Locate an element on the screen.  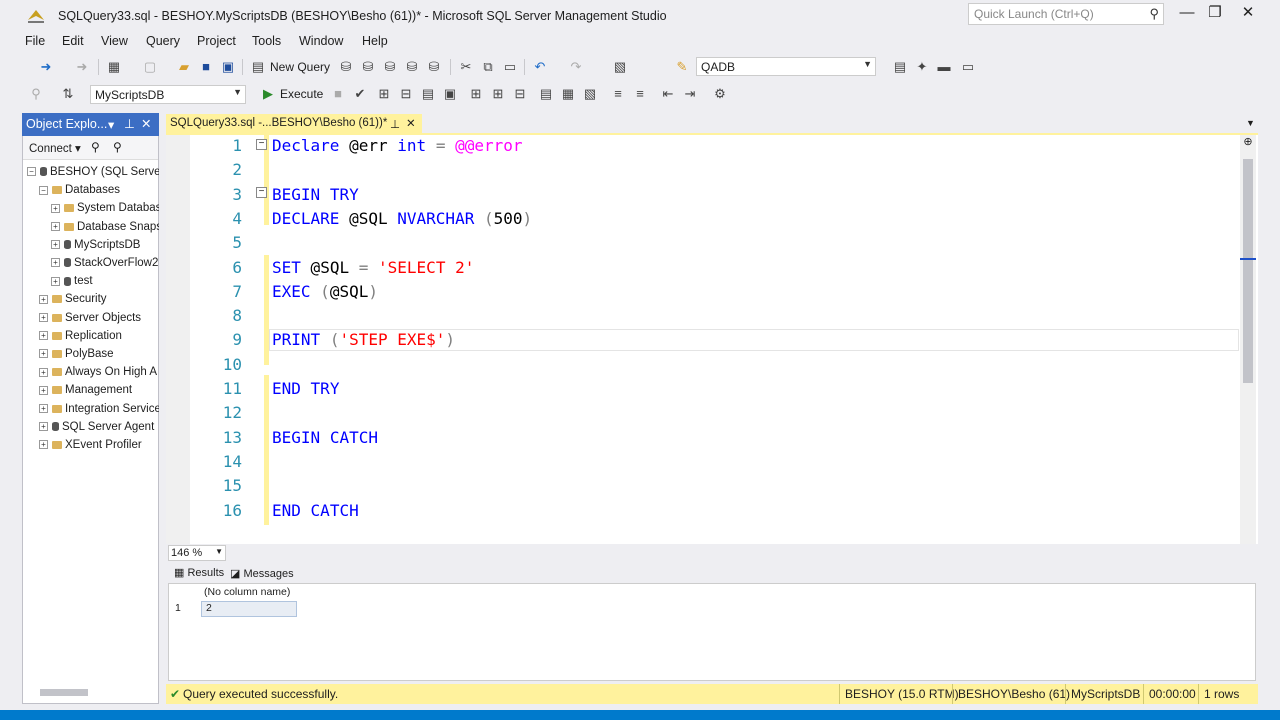
change-connection-icon: ⇅ is located at coordinates (68, 94).